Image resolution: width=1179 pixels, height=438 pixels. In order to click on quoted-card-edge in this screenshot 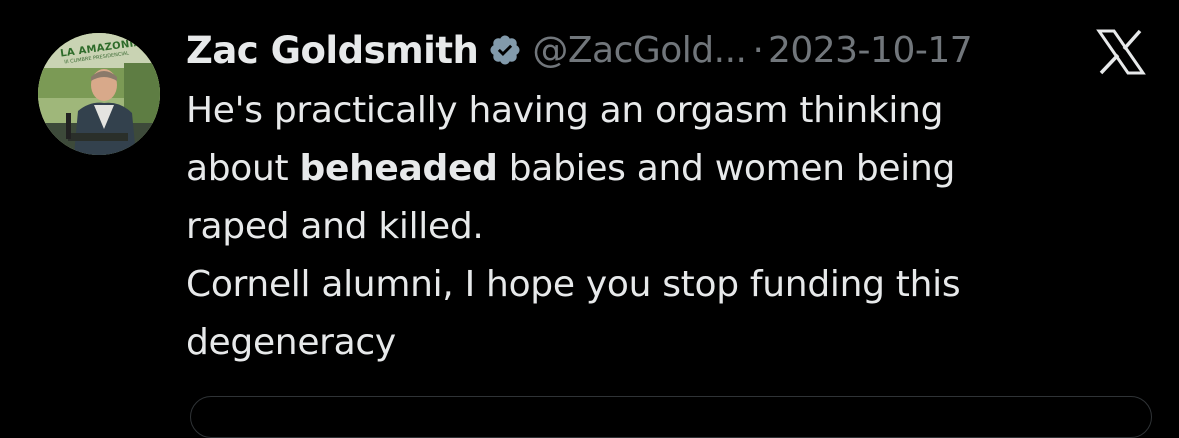, I will do `click(671, 417)`.